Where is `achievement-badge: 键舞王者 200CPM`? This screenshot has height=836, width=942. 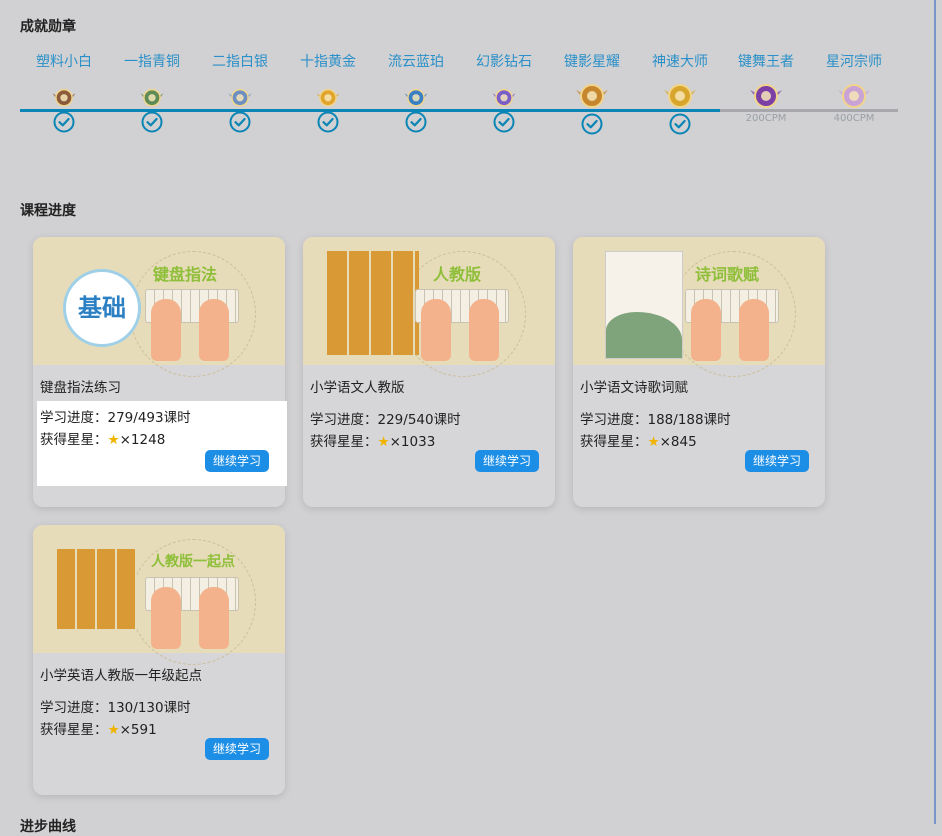
achievement-badge: 键舞王者 200CPM is located at coordinates (766, 89).